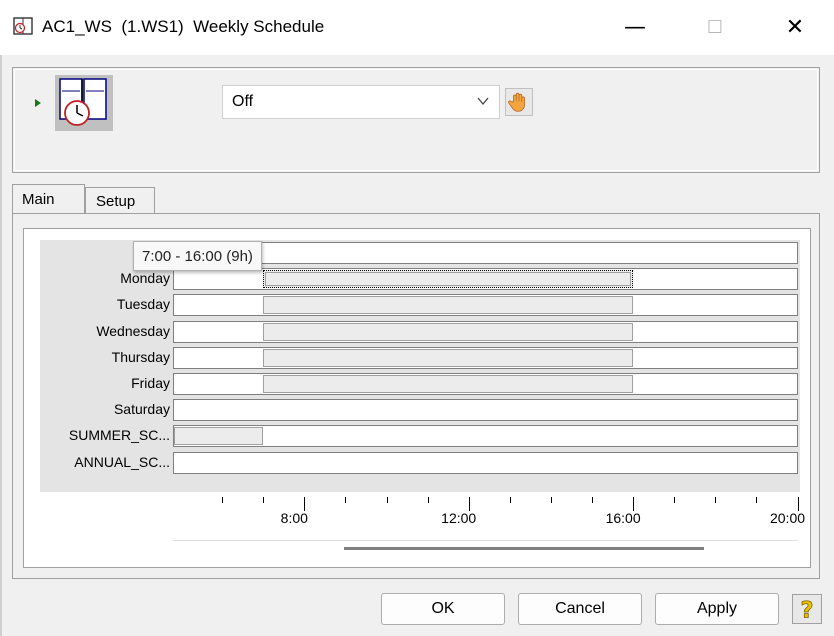 The height and width of the screenshot is (636, 834). Describe the element at coordinates (143, 304) in the screenshot. I see `row-label: Tuesday` at that location.